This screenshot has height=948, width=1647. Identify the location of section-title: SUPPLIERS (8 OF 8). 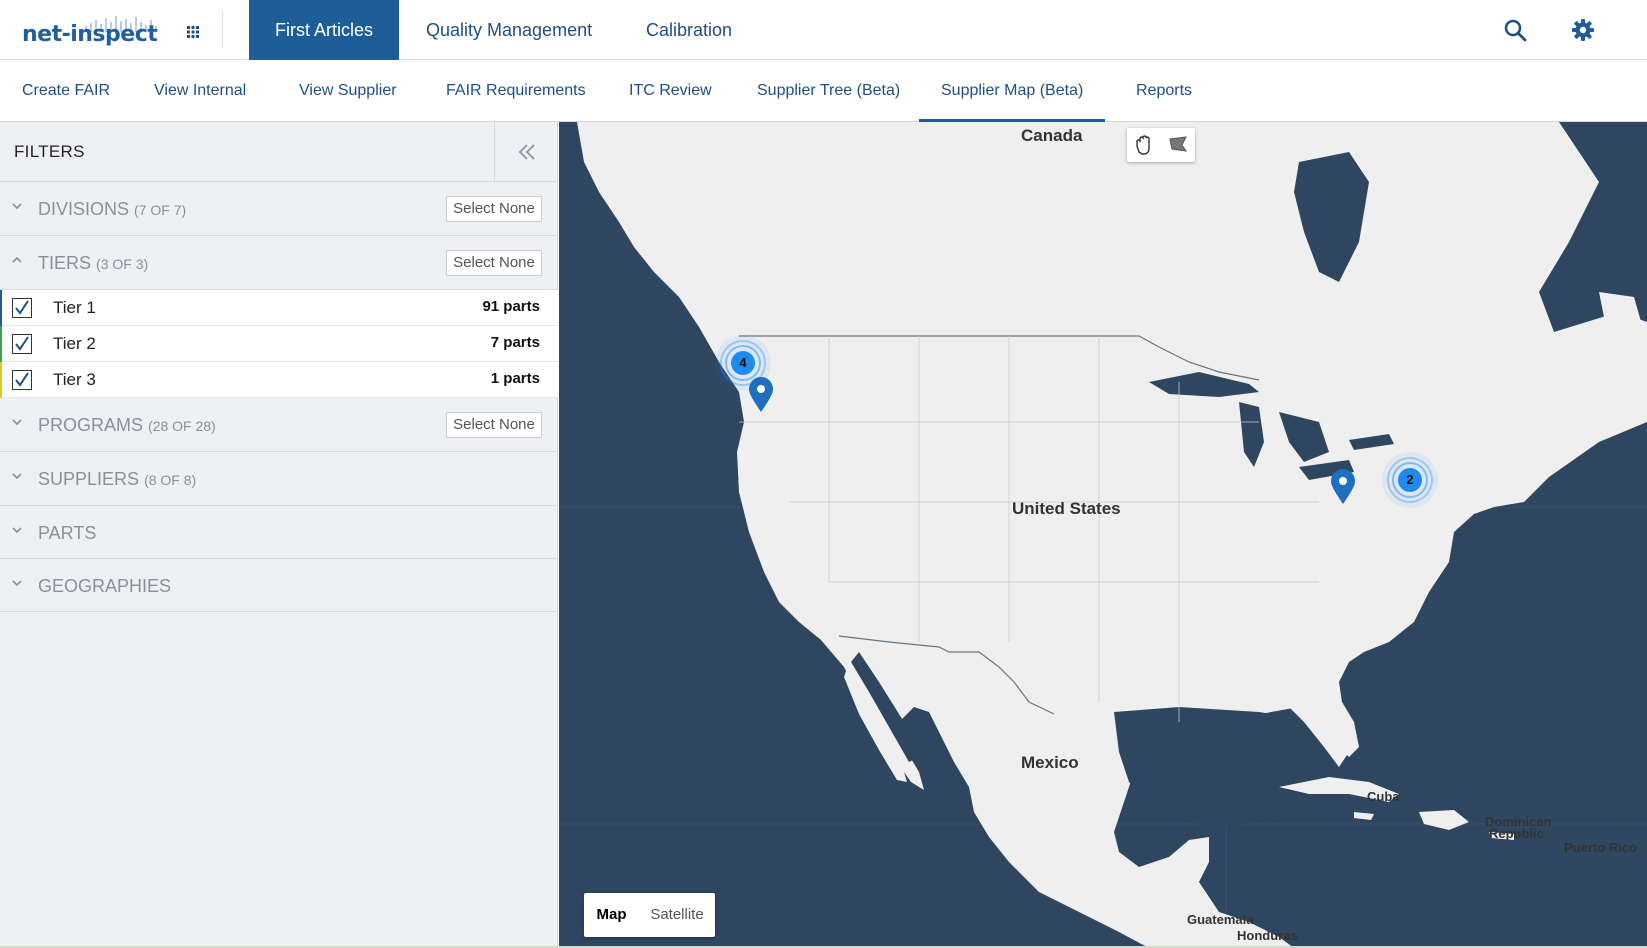
(117, 479).